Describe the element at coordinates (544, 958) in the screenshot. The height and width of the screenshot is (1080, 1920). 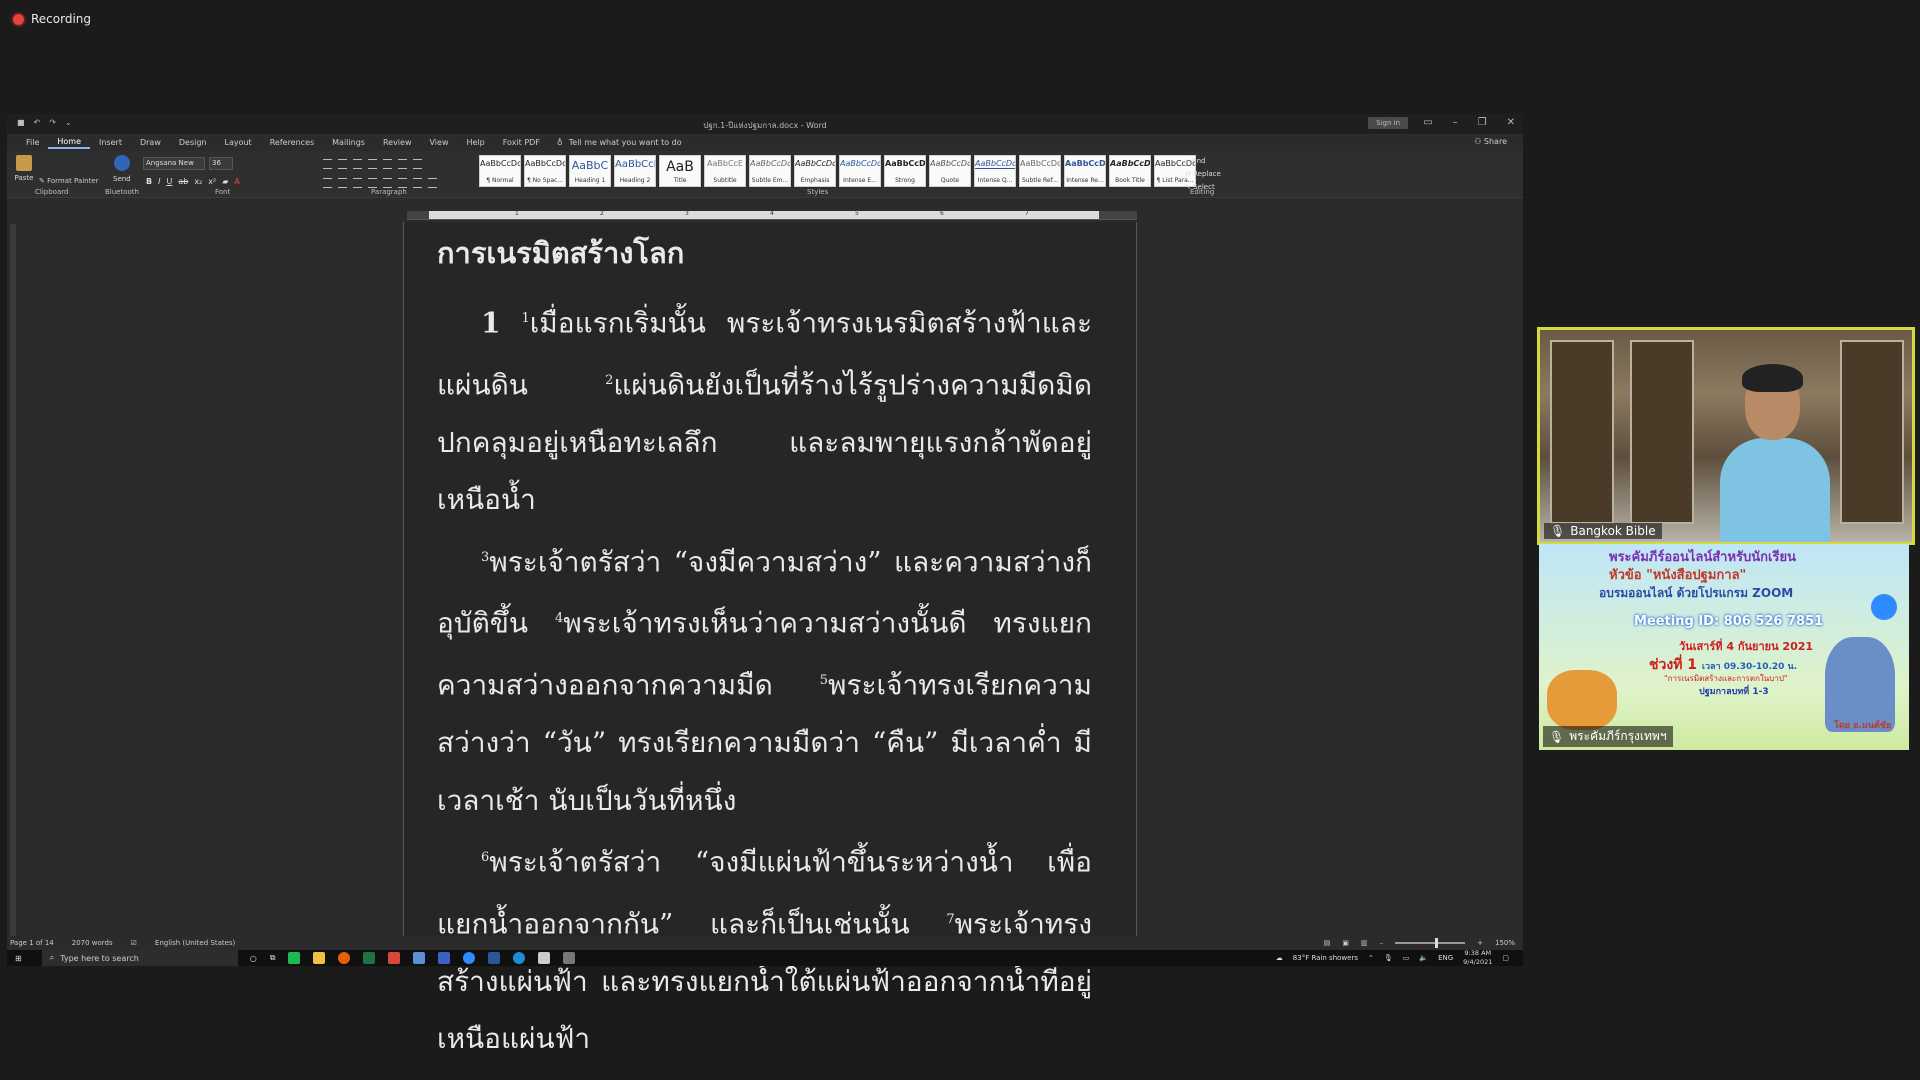
I see `notepad-icon` at that location.